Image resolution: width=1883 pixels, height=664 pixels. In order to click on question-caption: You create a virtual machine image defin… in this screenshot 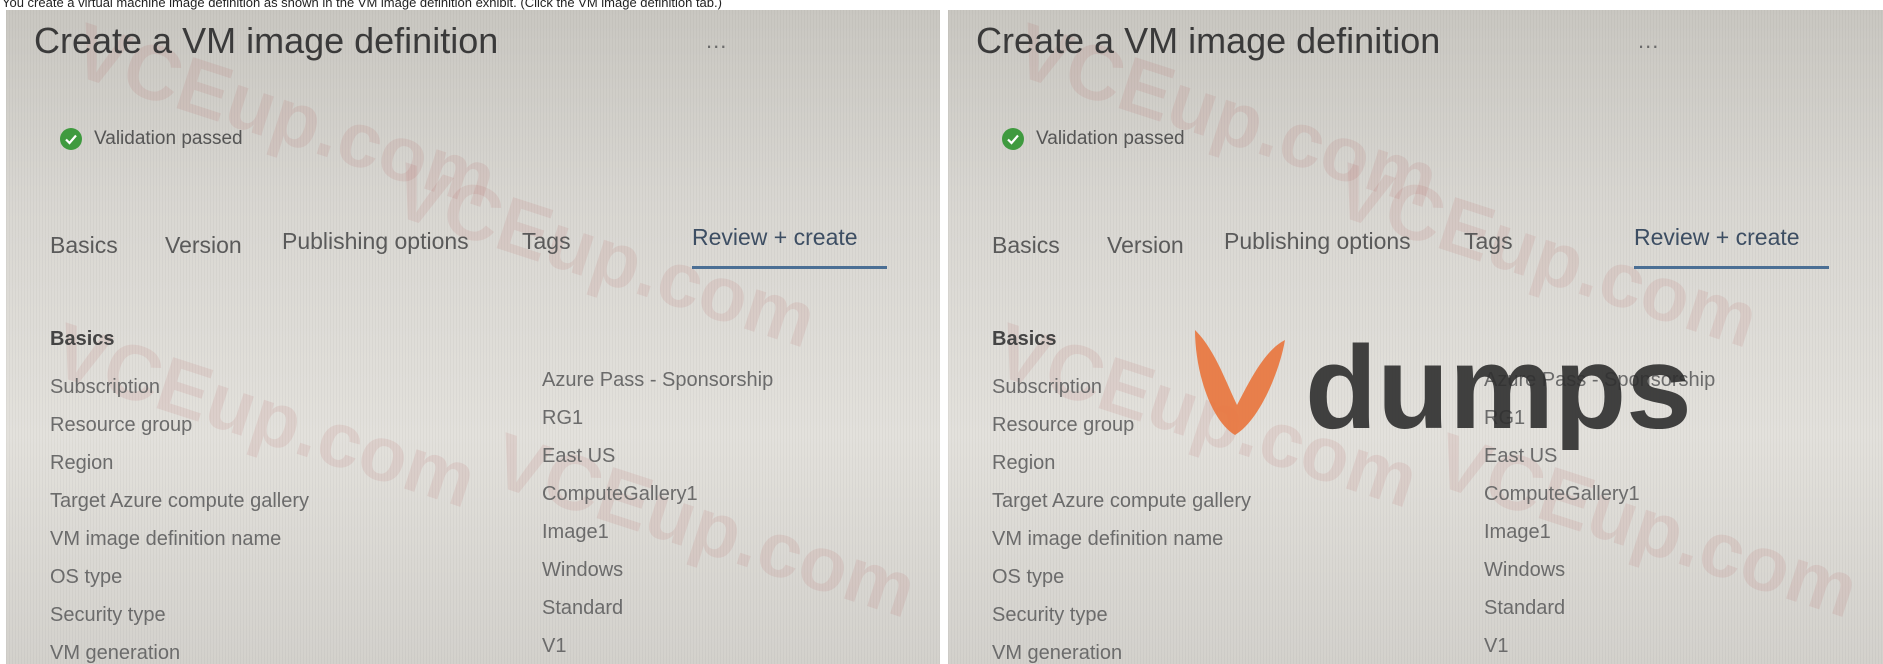, I will do `click(362, 5)`.